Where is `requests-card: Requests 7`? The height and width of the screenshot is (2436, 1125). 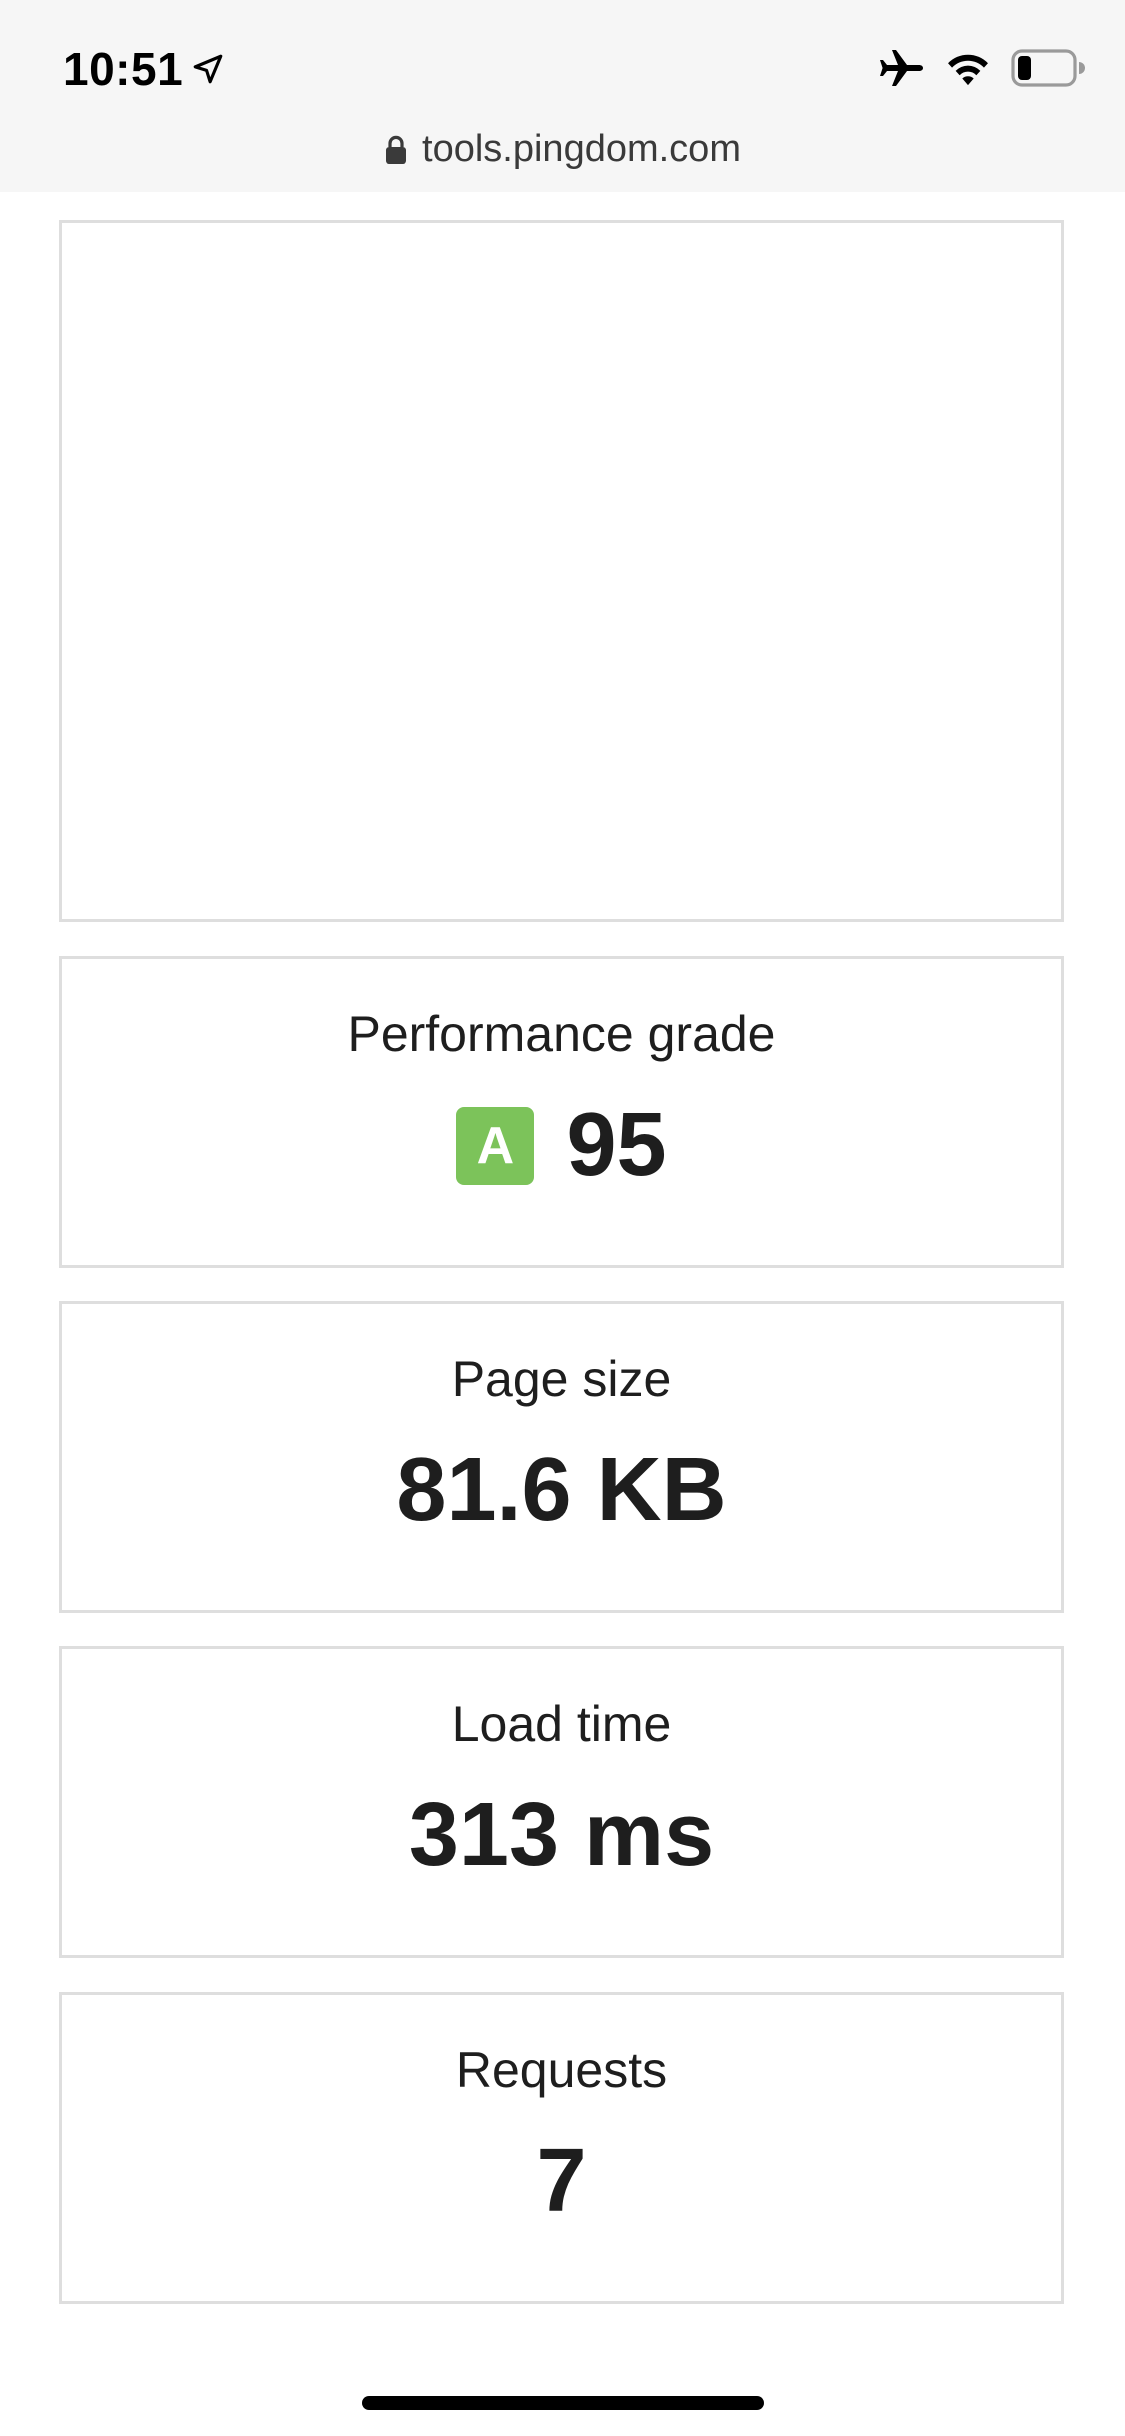
requests-card: Requests 7 is located at coordinates (561, 2148).